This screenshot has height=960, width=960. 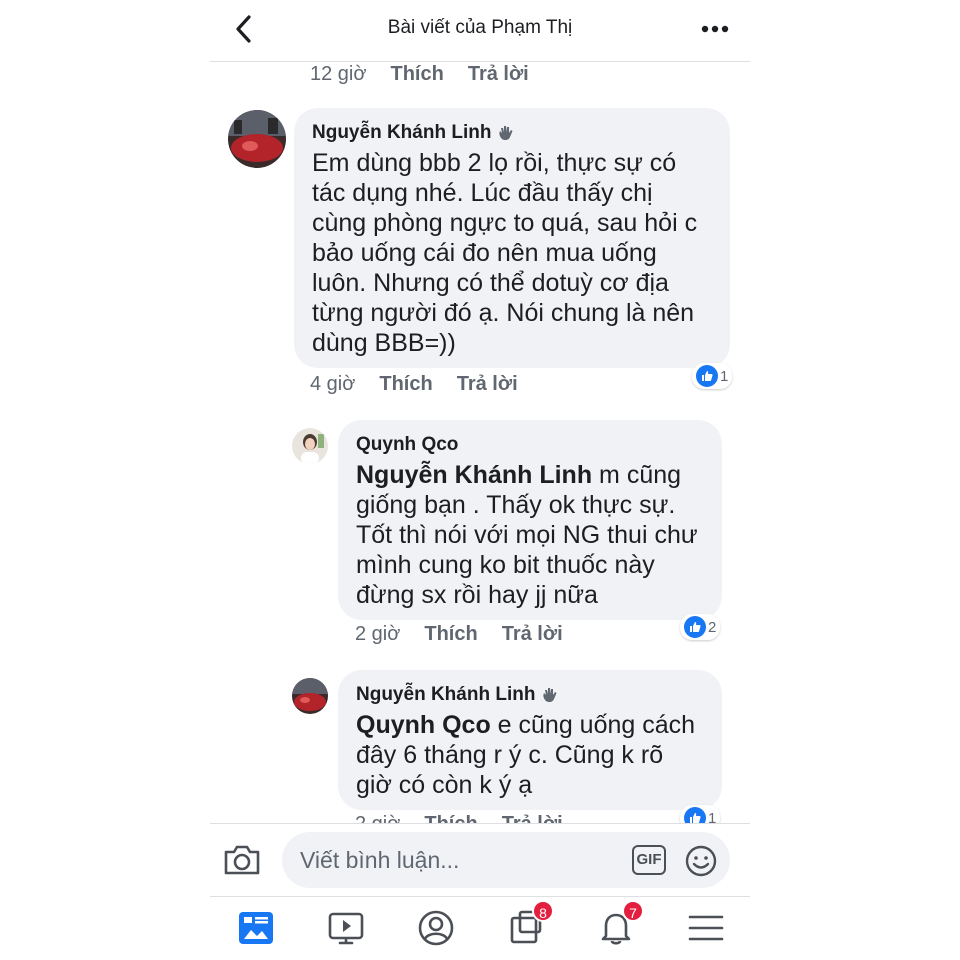 What do you see at coordinates (530, 924) in the screenshot?
I see `tab-groups: 8` at bounding box center [530, 924].